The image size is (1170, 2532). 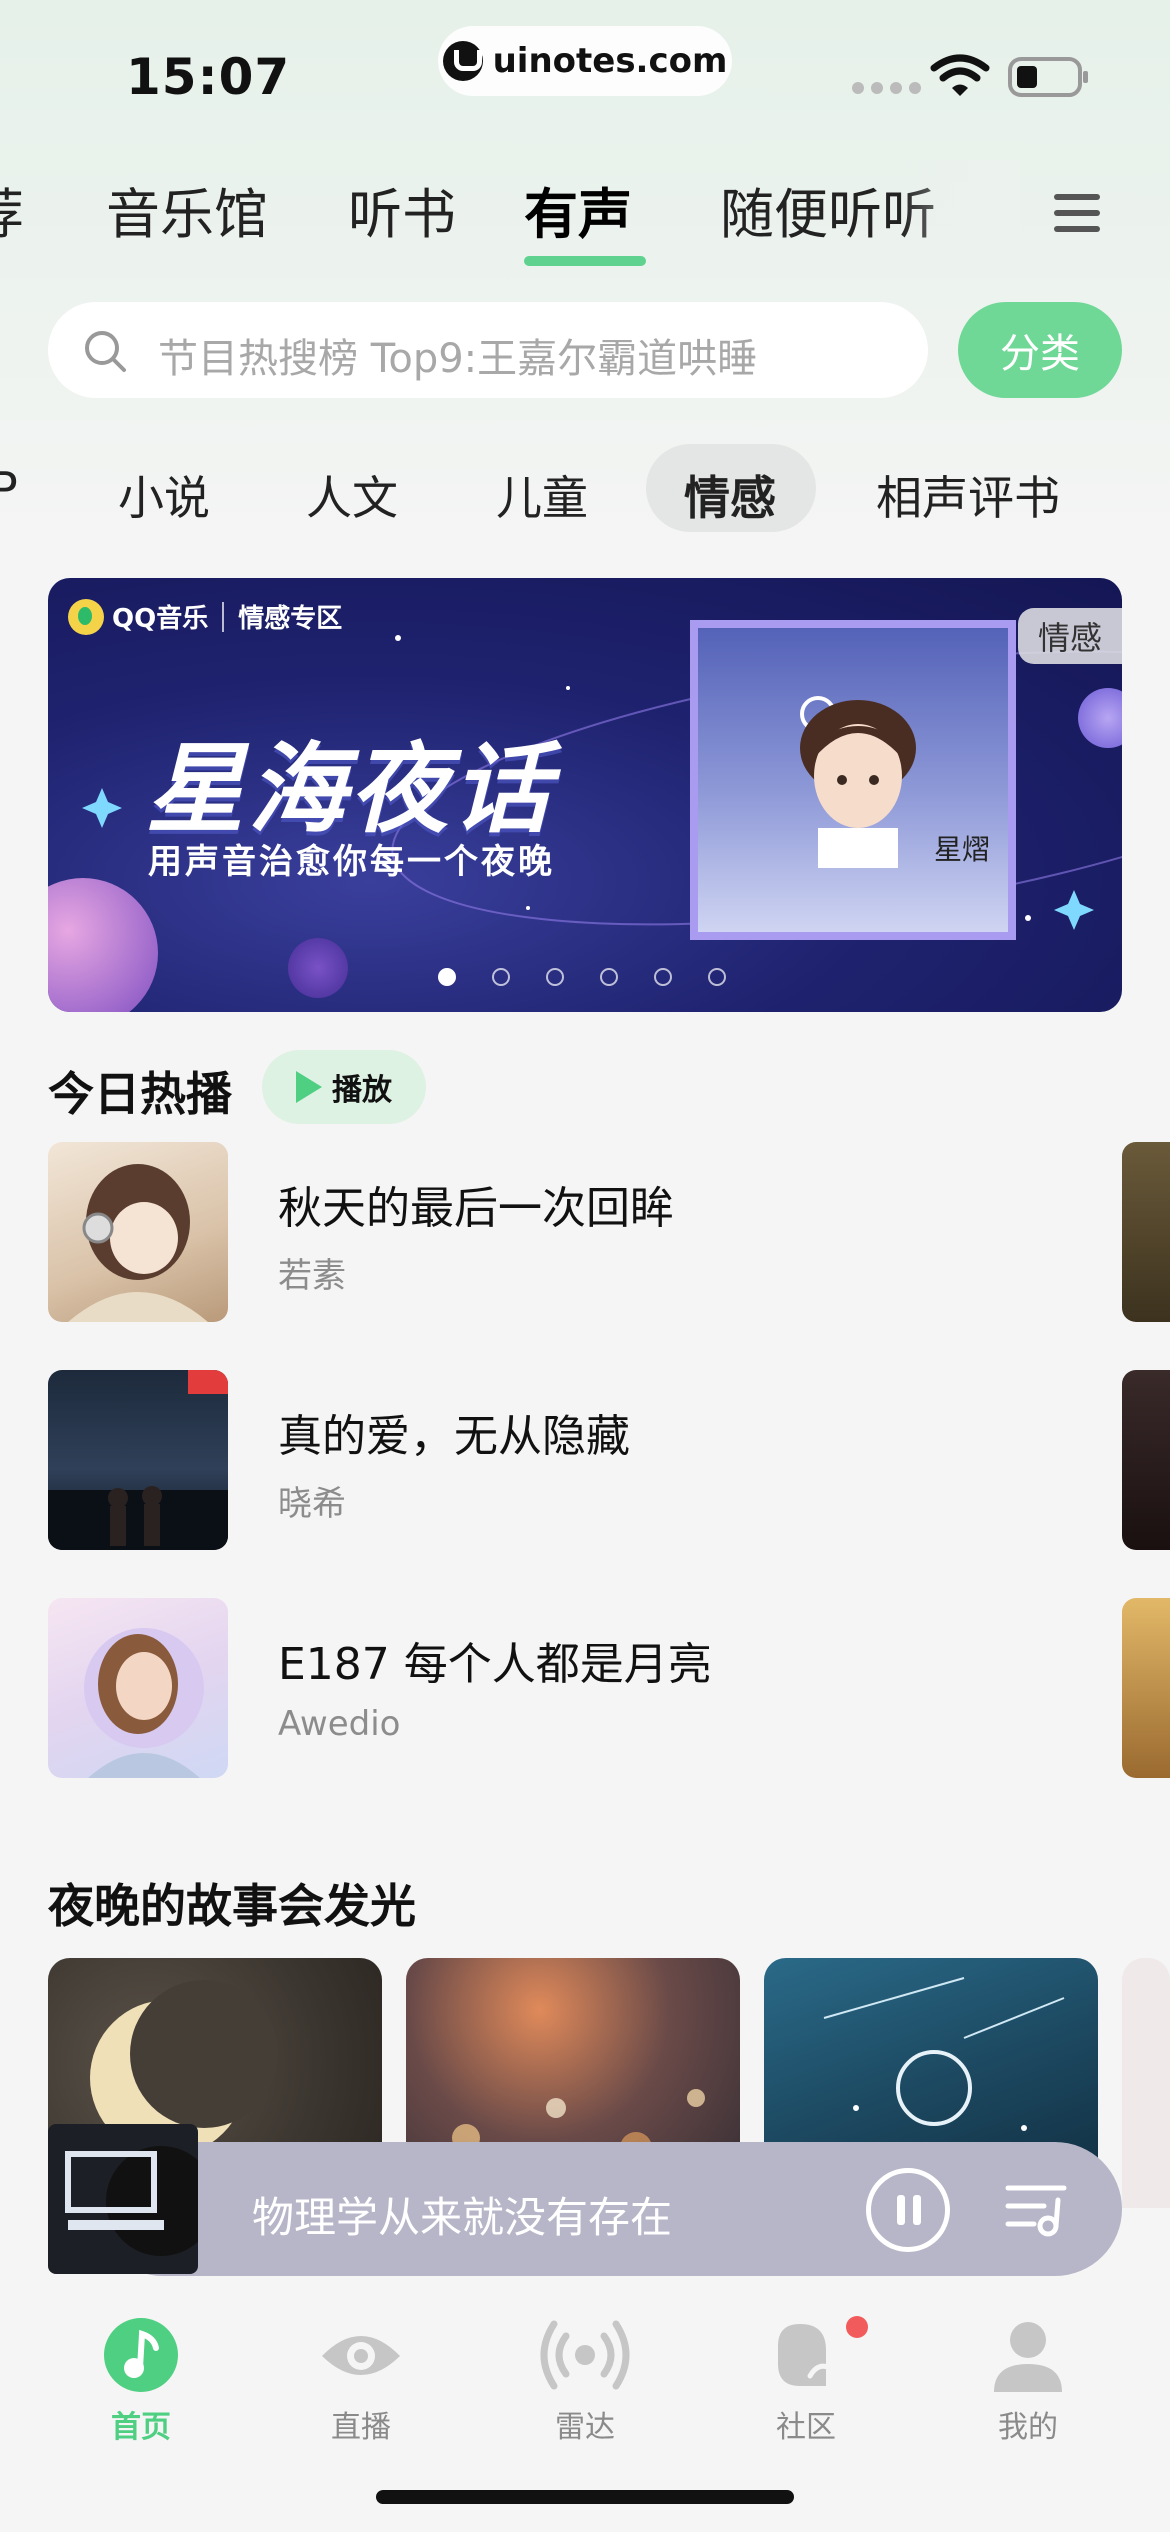 What do you see at coordinates (105, 351) in the screenshot?
I see `search-icon` at bounding box center [105, 351].